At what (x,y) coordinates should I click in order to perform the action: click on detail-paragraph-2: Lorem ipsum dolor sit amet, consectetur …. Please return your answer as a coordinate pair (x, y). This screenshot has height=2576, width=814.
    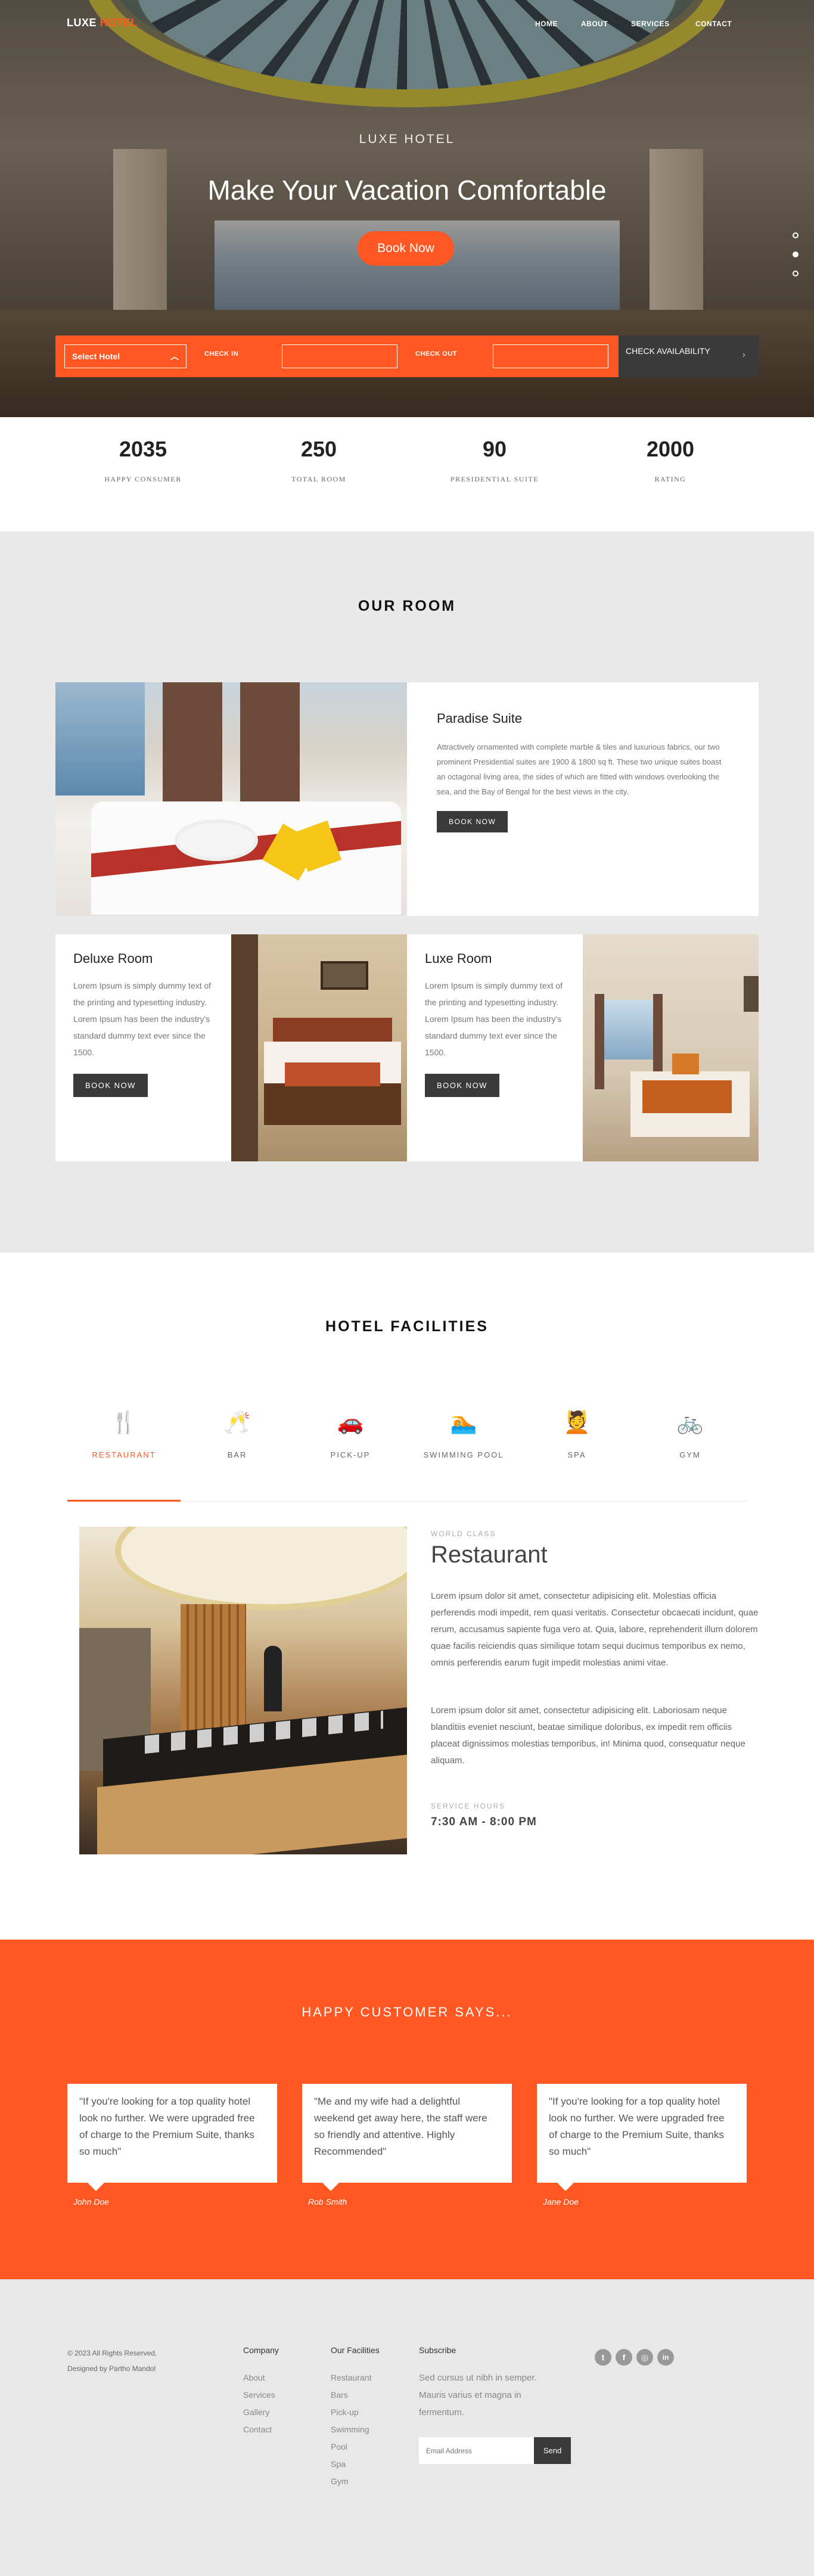
    Looking at the image, I should click on (588, 1735).